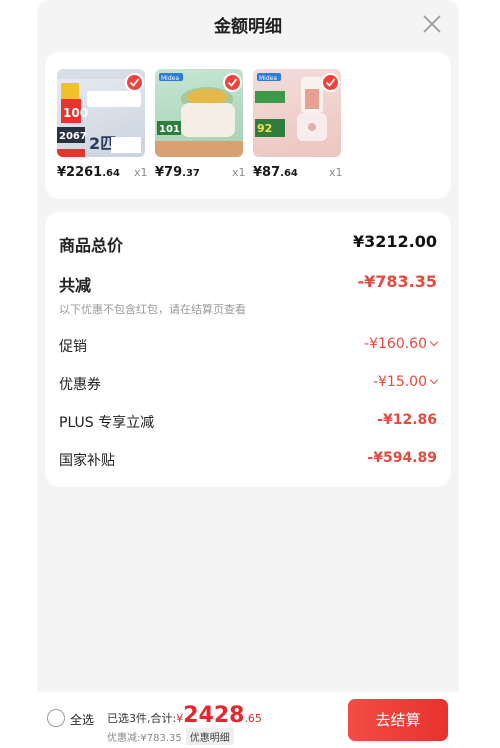 This screenshot has height=748, width=500. What do you see at coordinates (101, 113) in the screenshot?
I see `product-image-air-conditioner: 100 2067 2匹` at bounding box center [101, 113].